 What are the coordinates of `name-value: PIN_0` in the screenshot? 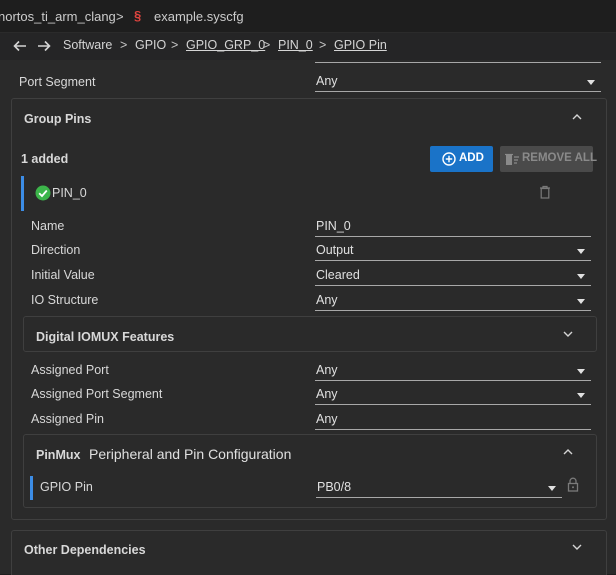 It's located at (333, 226).